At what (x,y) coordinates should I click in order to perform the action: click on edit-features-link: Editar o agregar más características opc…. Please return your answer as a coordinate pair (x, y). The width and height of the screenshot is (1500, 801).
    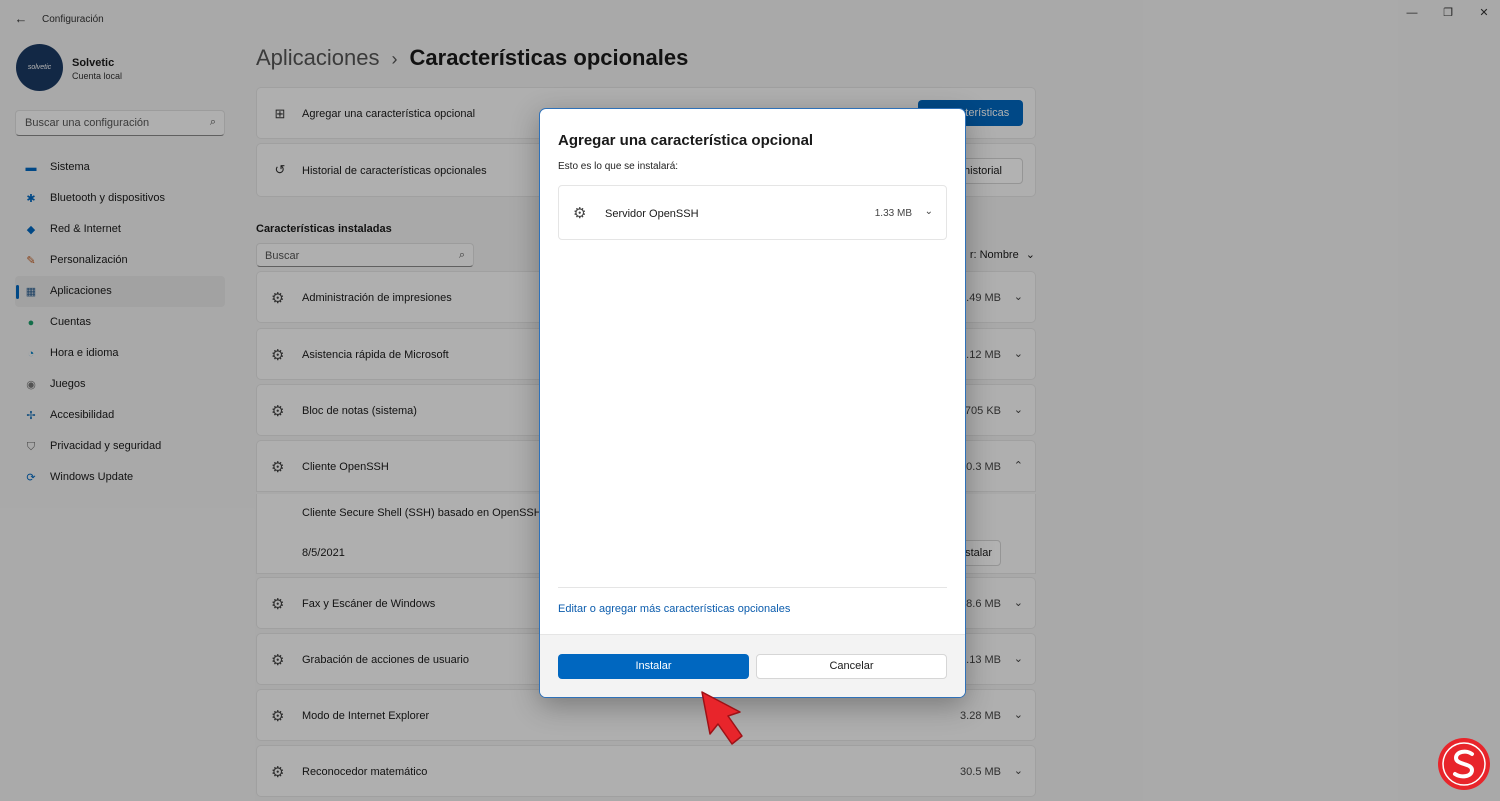
    Looking at the image, I should click on (674, 609).